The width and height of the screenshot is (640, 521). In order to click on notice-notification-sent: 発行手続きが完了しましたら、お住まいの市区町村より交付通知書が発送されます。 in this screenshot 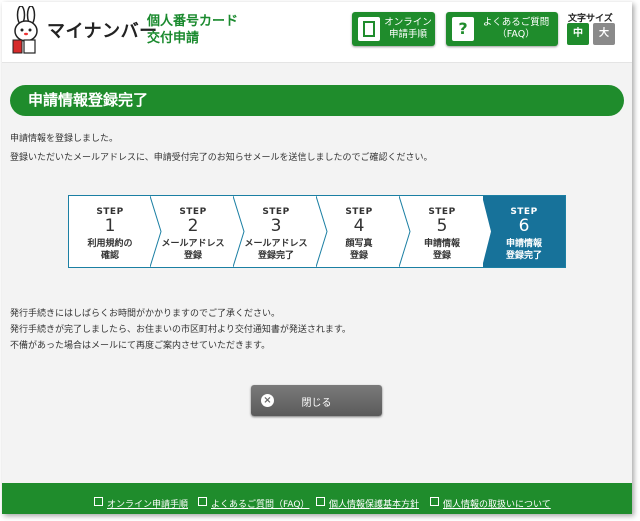, I will do `click(180, 330)`.